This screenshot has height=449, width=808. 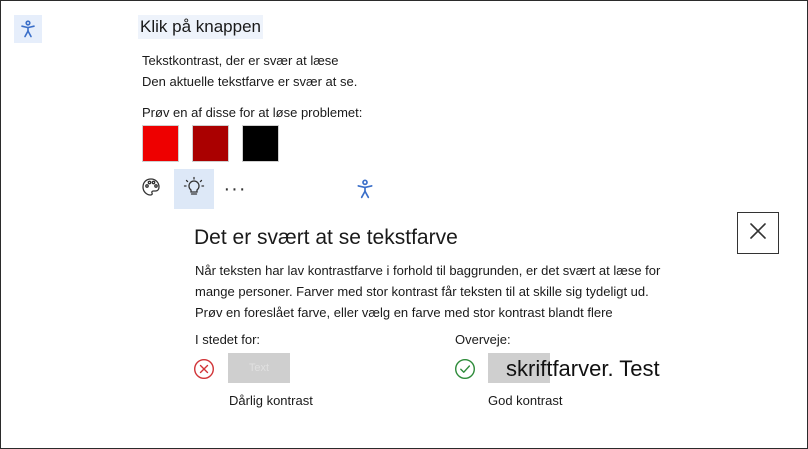 What do you see at coordinates (250, 81) in the screenshot?
I see `issue-subtitle: Den aktuelle tekstfarve er svær at se.` at bounding box center [250, 81].